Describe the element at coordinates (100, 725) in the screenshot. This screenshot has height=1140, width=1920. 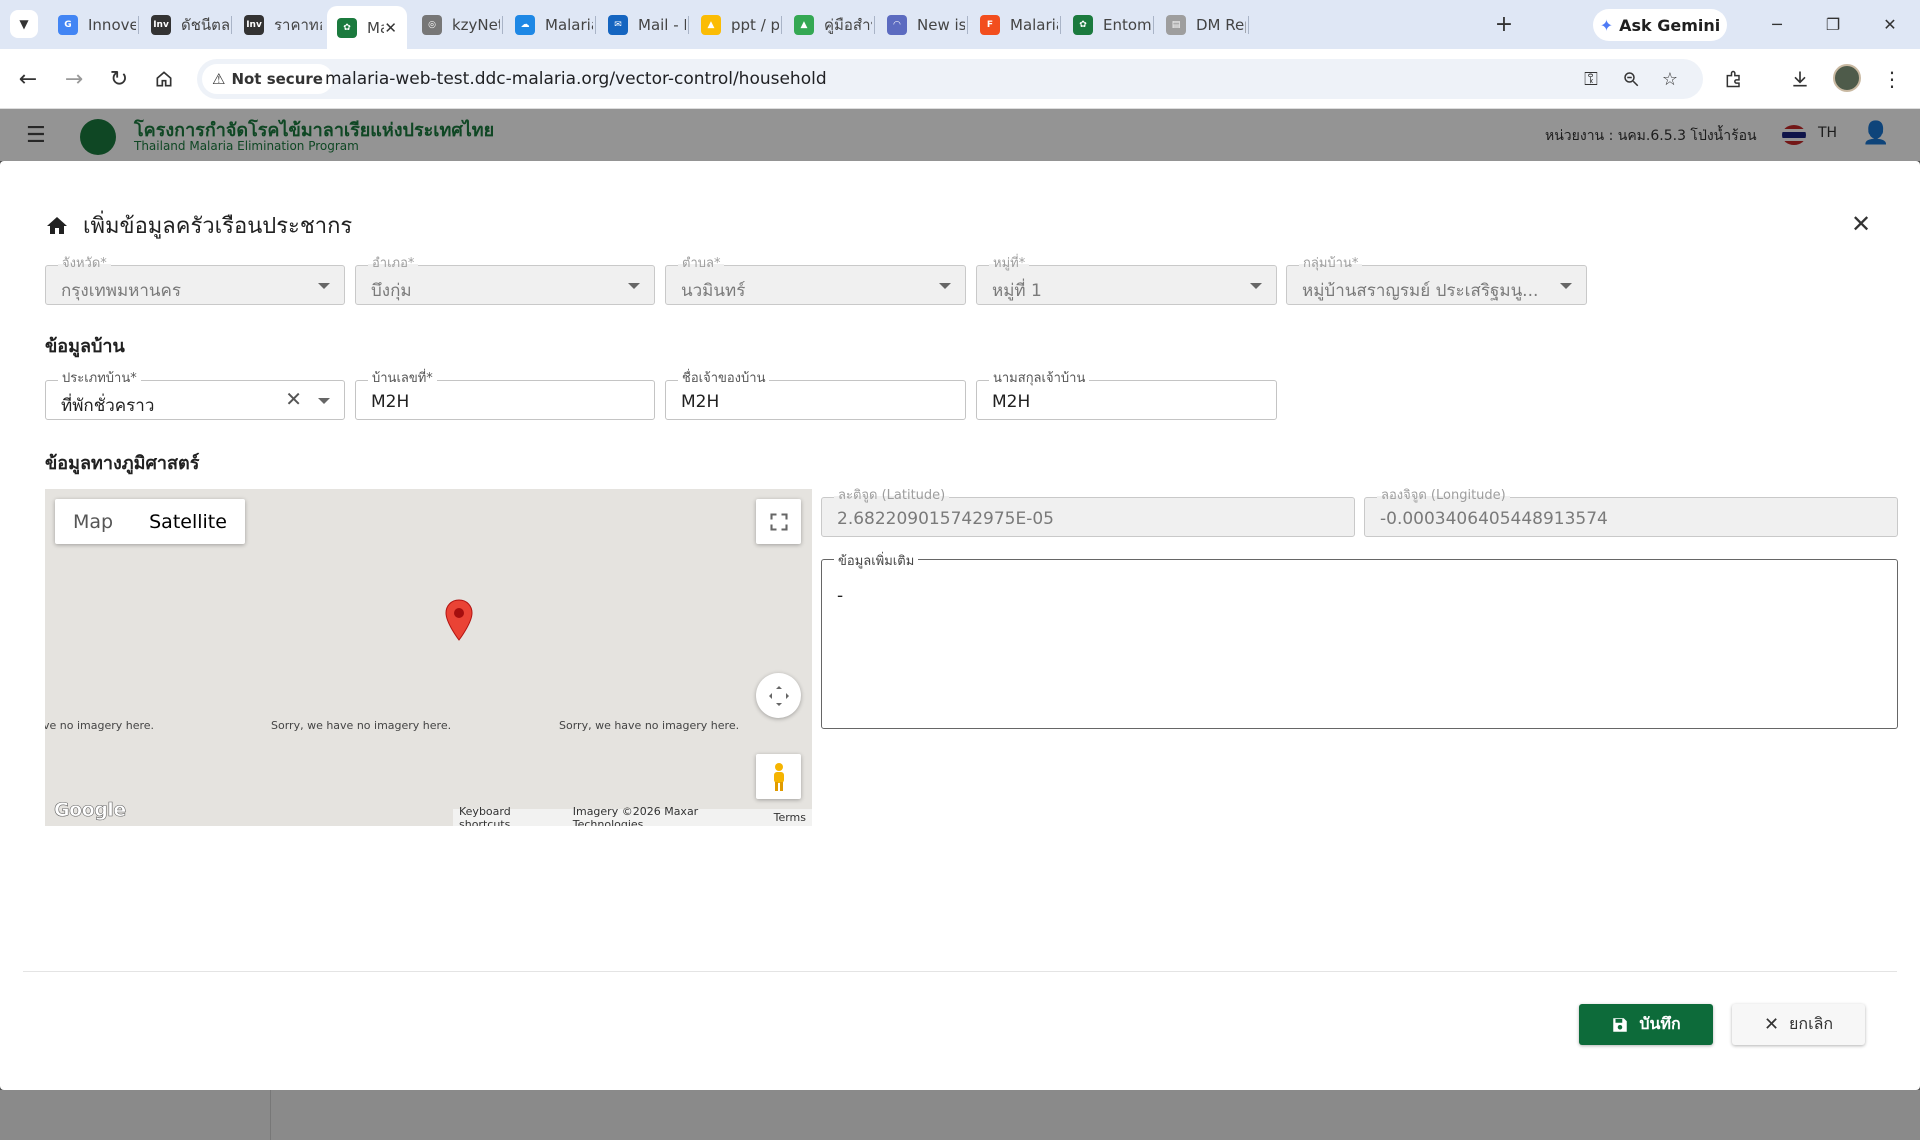
I see `no-imagery-text: ve no imagery here.` at that location.